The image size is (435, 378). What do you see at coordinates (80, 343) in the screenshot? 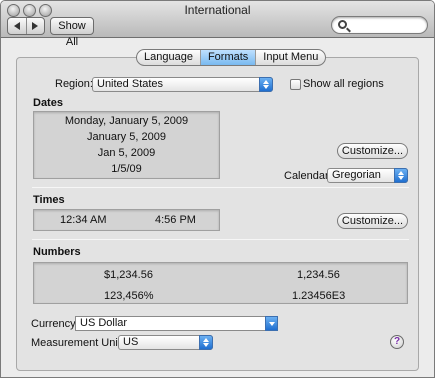
I see `measurement-units-label: Measurement Units:` at bounding box center [80, 343].